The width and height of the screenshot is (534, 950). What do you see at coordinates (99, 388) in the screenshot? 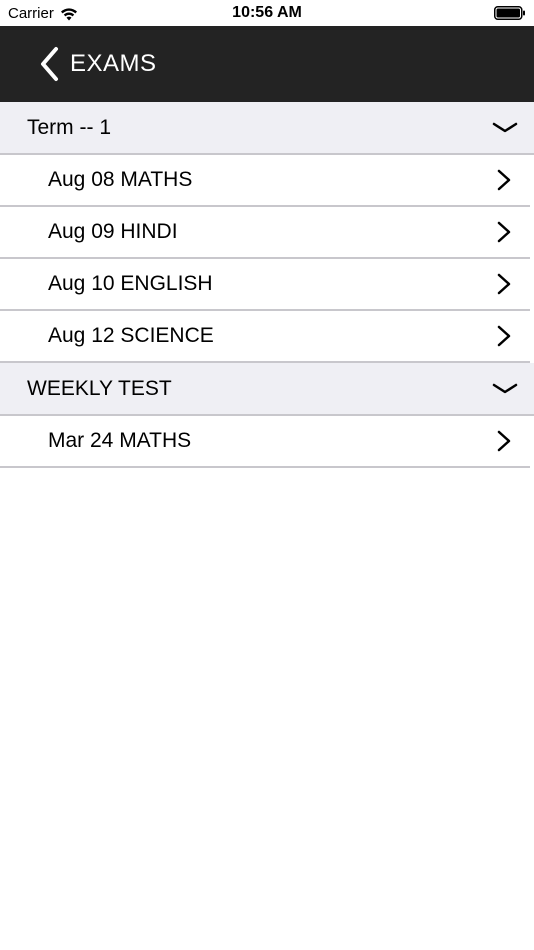
I see `section-title: WEEKLY TEST` at bounding box center [99, 388].